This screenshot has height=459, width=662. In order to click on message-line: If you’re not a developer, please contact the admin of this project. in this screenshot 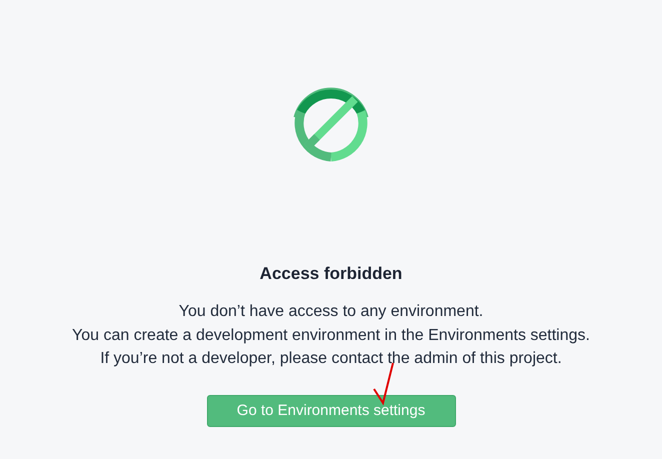, I will do `click(331, 359)`.